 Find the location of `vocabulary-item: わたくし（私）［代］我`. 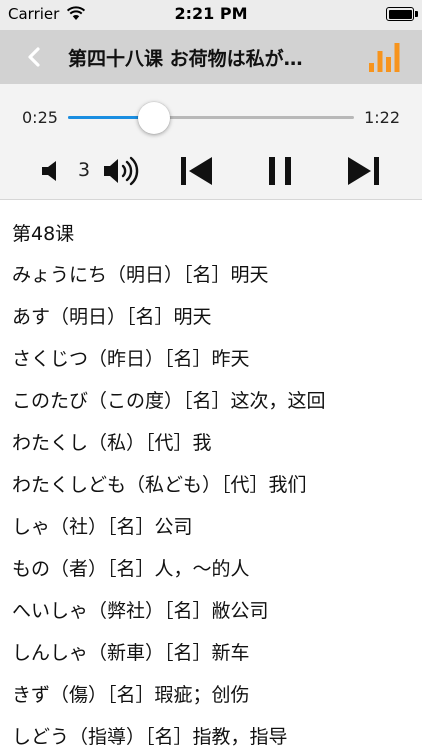

vocabulary-item: わたくし（私）［代］我 is located at coordinates (217, 449).